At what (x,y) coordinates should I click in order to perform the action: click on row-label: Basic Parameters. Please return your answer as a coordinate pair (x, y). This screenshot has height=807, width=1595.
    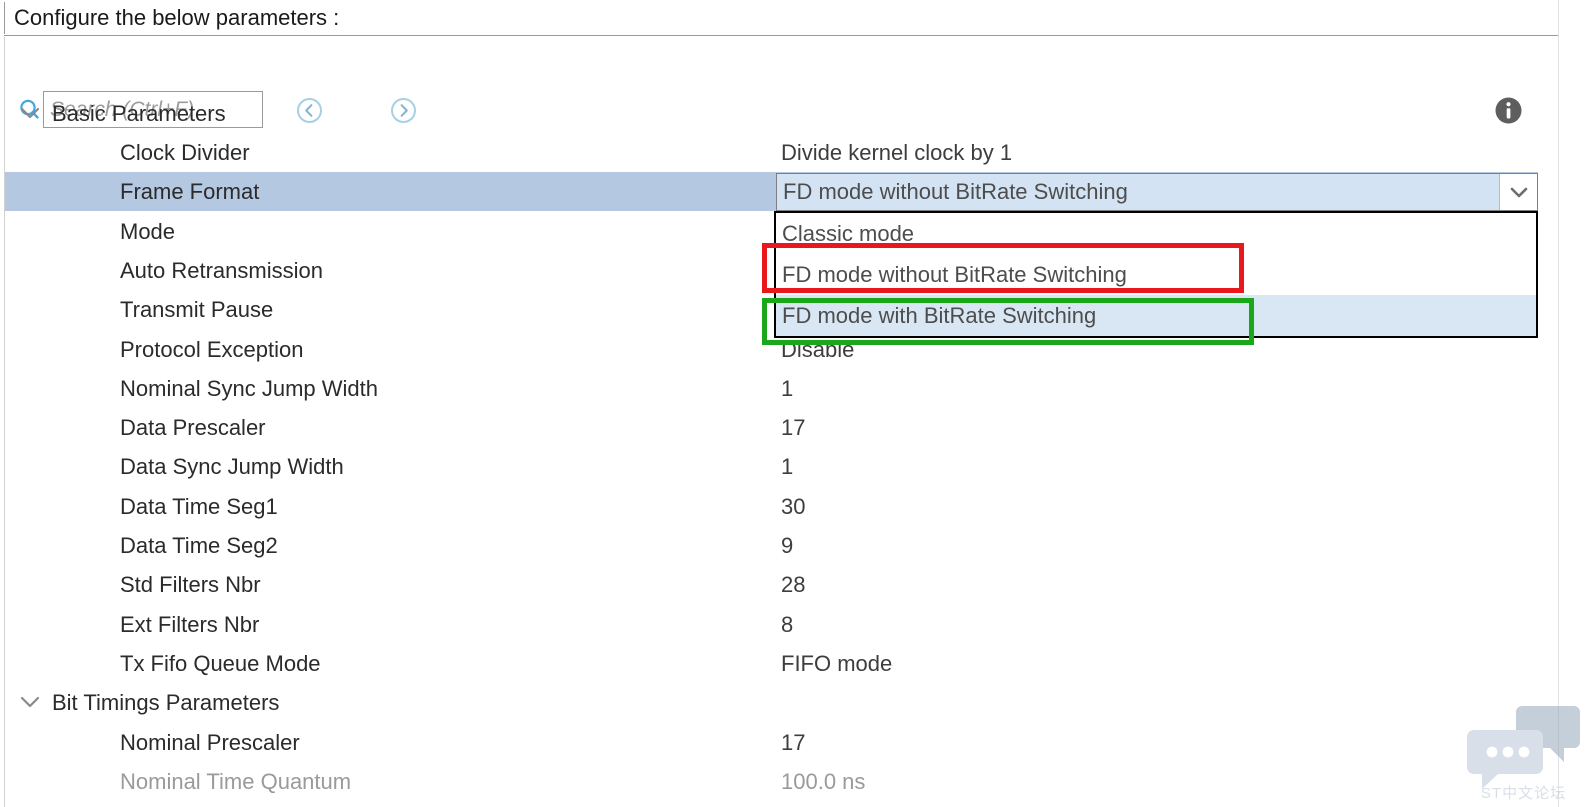
    Looking at the image, I should click on (139, 113).